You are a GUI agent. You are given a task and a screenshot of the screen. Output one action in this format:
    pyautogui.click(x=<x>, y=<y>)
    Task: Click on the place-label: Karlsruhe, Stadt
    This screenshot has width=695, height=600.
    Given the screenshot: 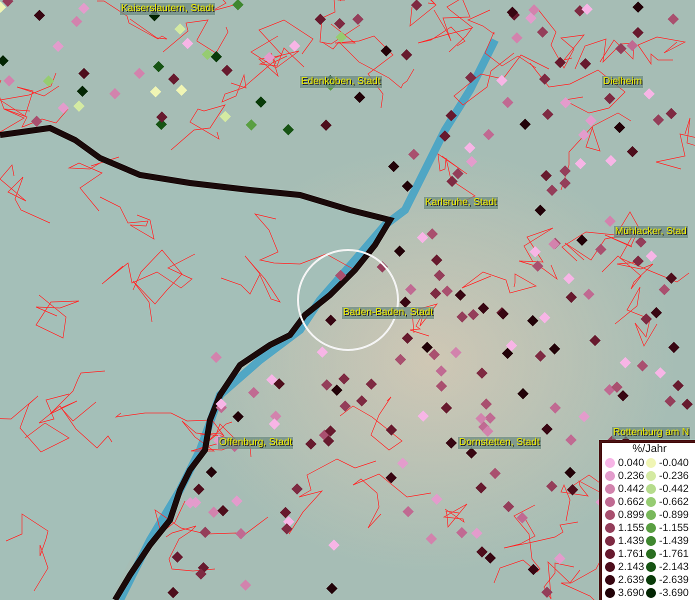 What is the action you would take?
    pyautogui.click(x=461, y=203)
    